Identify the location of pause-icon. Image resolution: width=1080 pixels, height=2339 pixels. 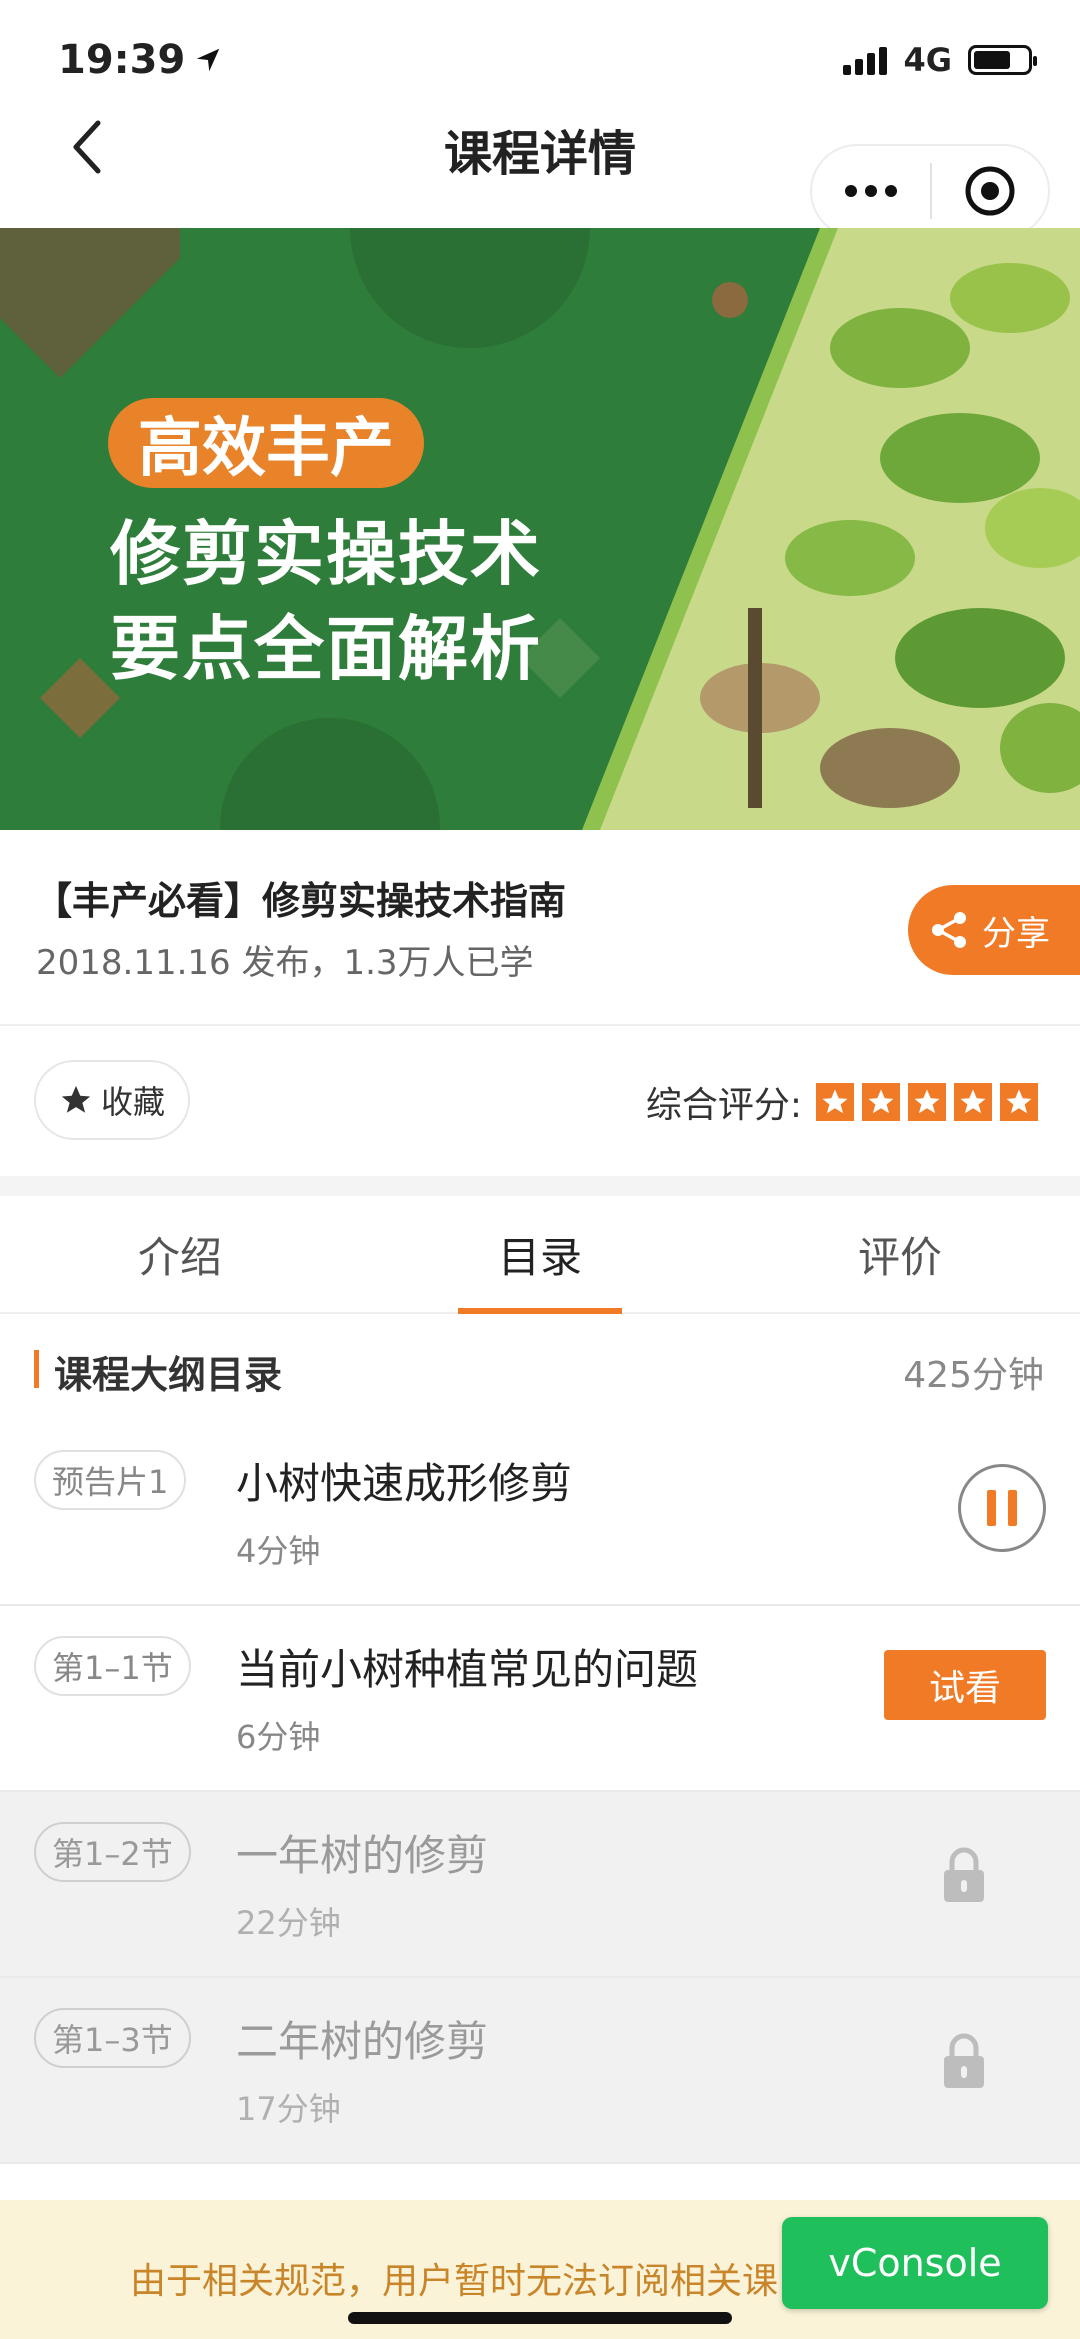
(991, 1508).